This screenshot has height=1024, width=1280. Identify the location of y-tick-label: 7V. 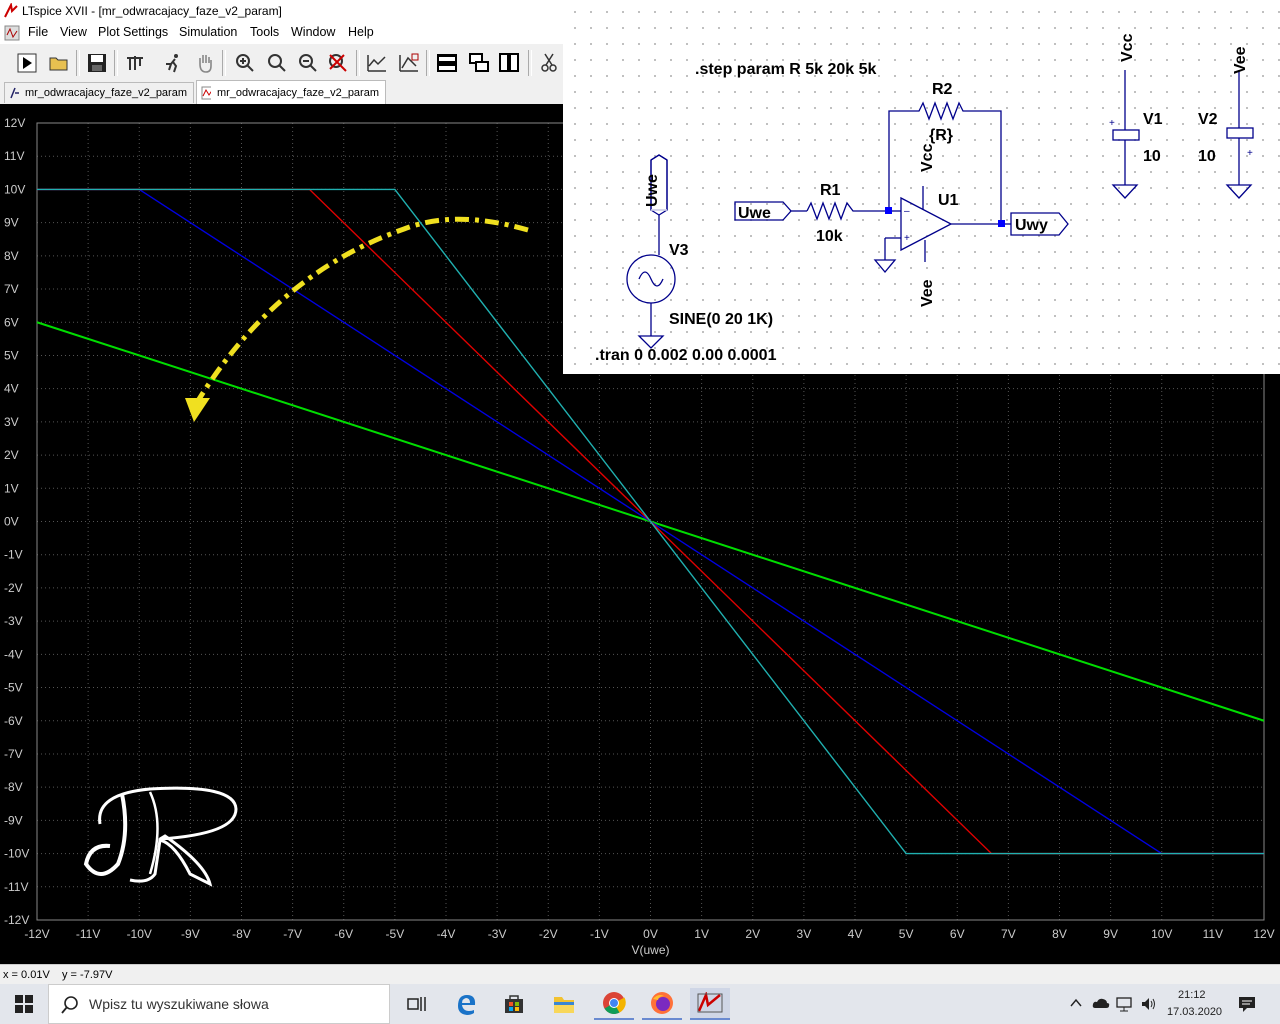
(11, 289).